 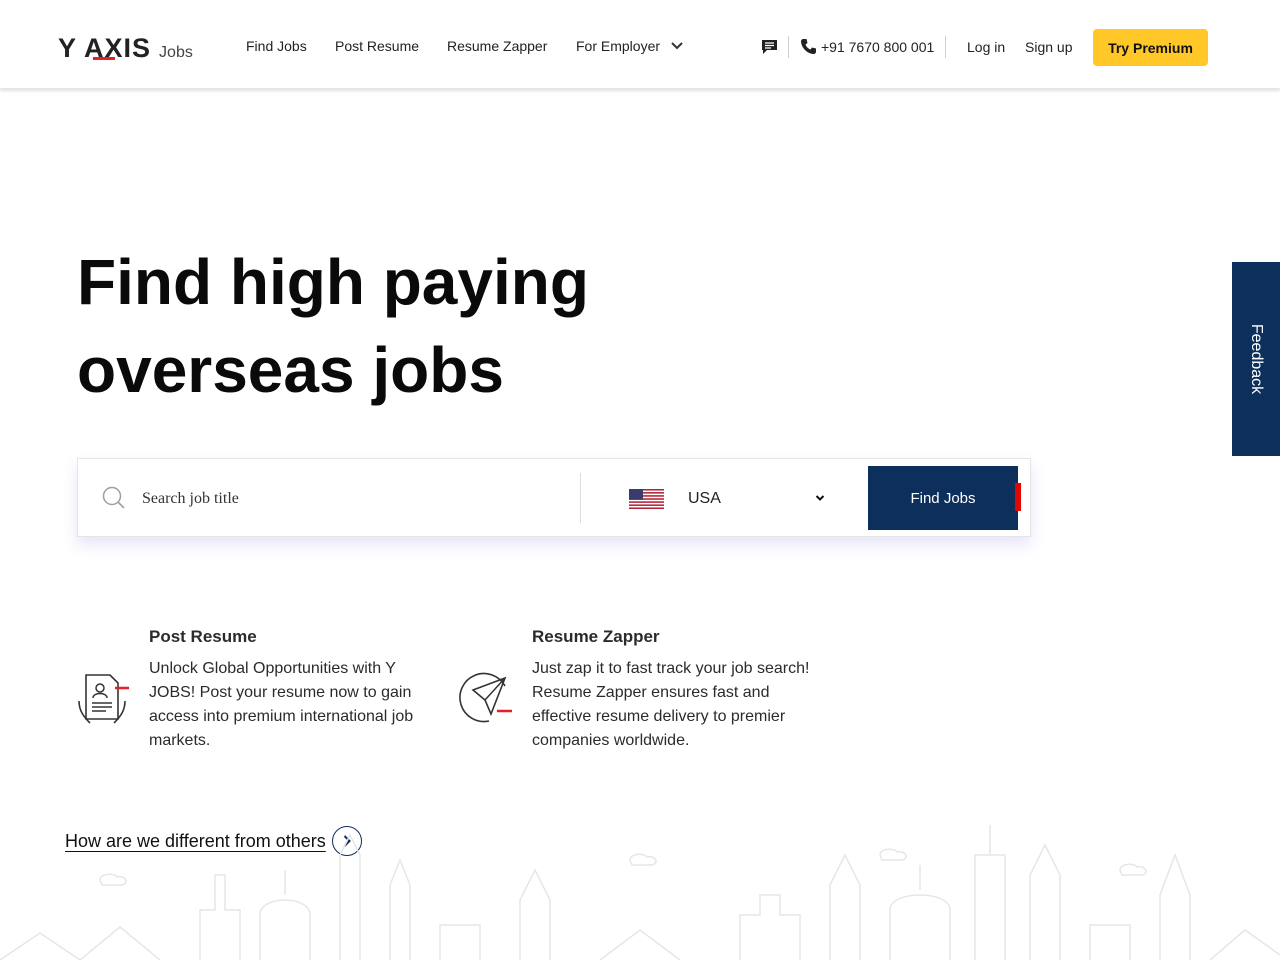 I want to click on nav-find-jobs: Find Jobs, so click(x=276, y=46).